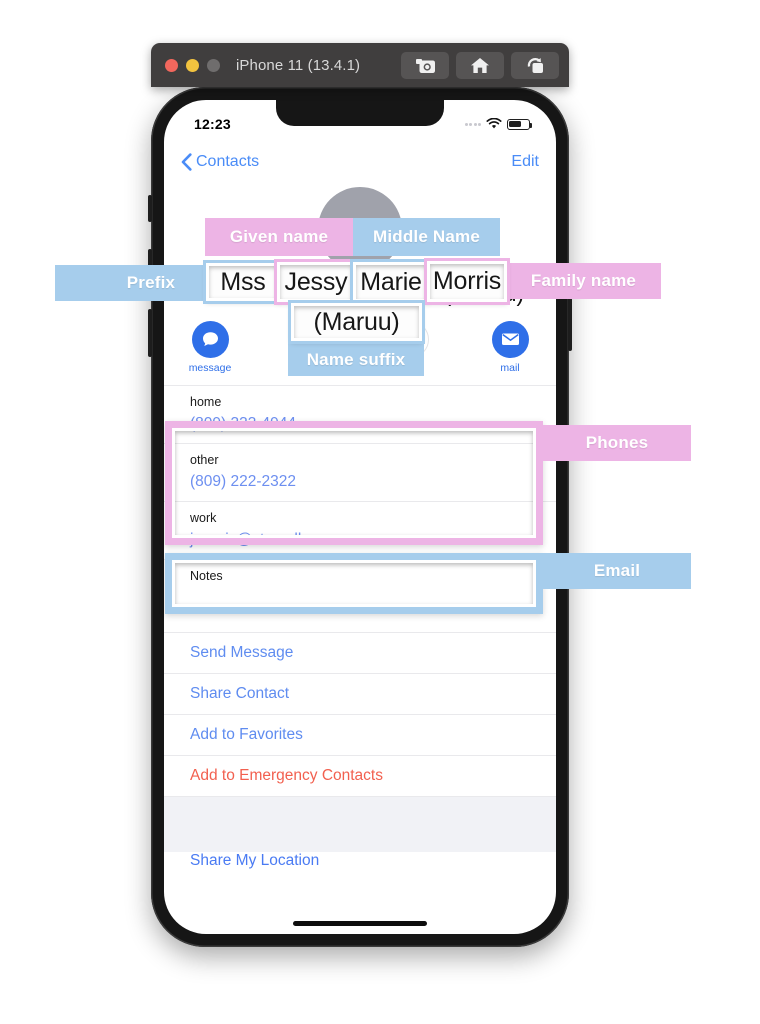 Image resolution: width=760 pixels, height=1024 pixels. Describe the element at coordinates (356, 359) in the screenshot. I see `annotation-tag-name-suffix: Name suffix` at that location.